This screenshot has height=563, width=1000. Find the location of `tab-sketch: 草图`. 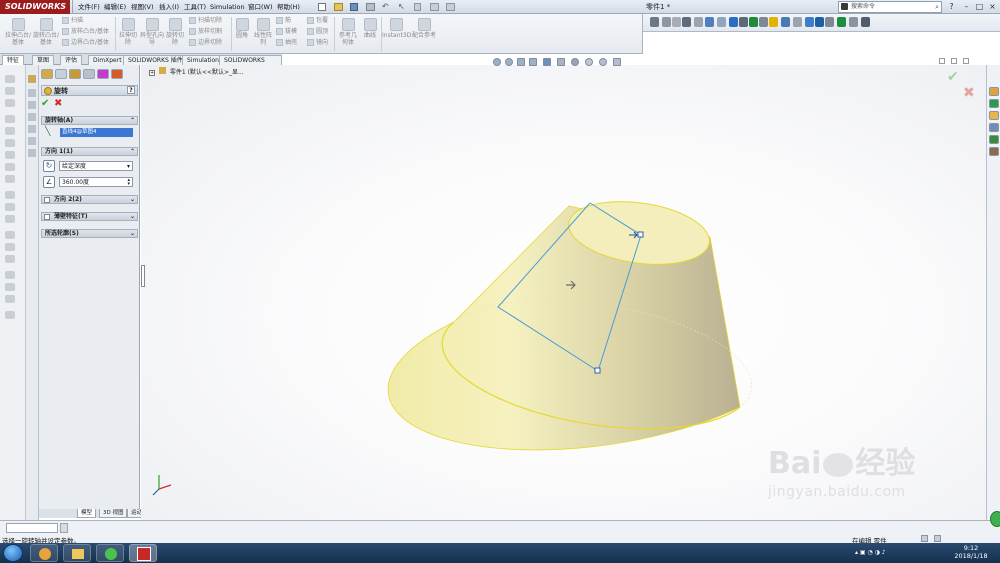

tab-sketch: 草图 is located at coordinates (43, 60).